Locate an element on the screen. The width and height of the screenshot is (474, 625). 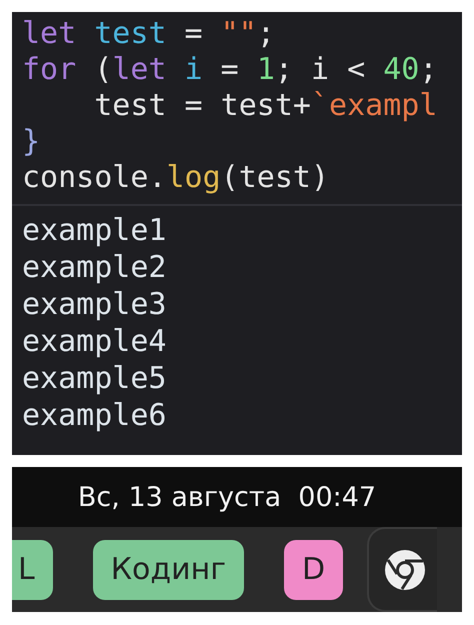
code-line: test = test+`exampl is located at coordinates (265, 105).